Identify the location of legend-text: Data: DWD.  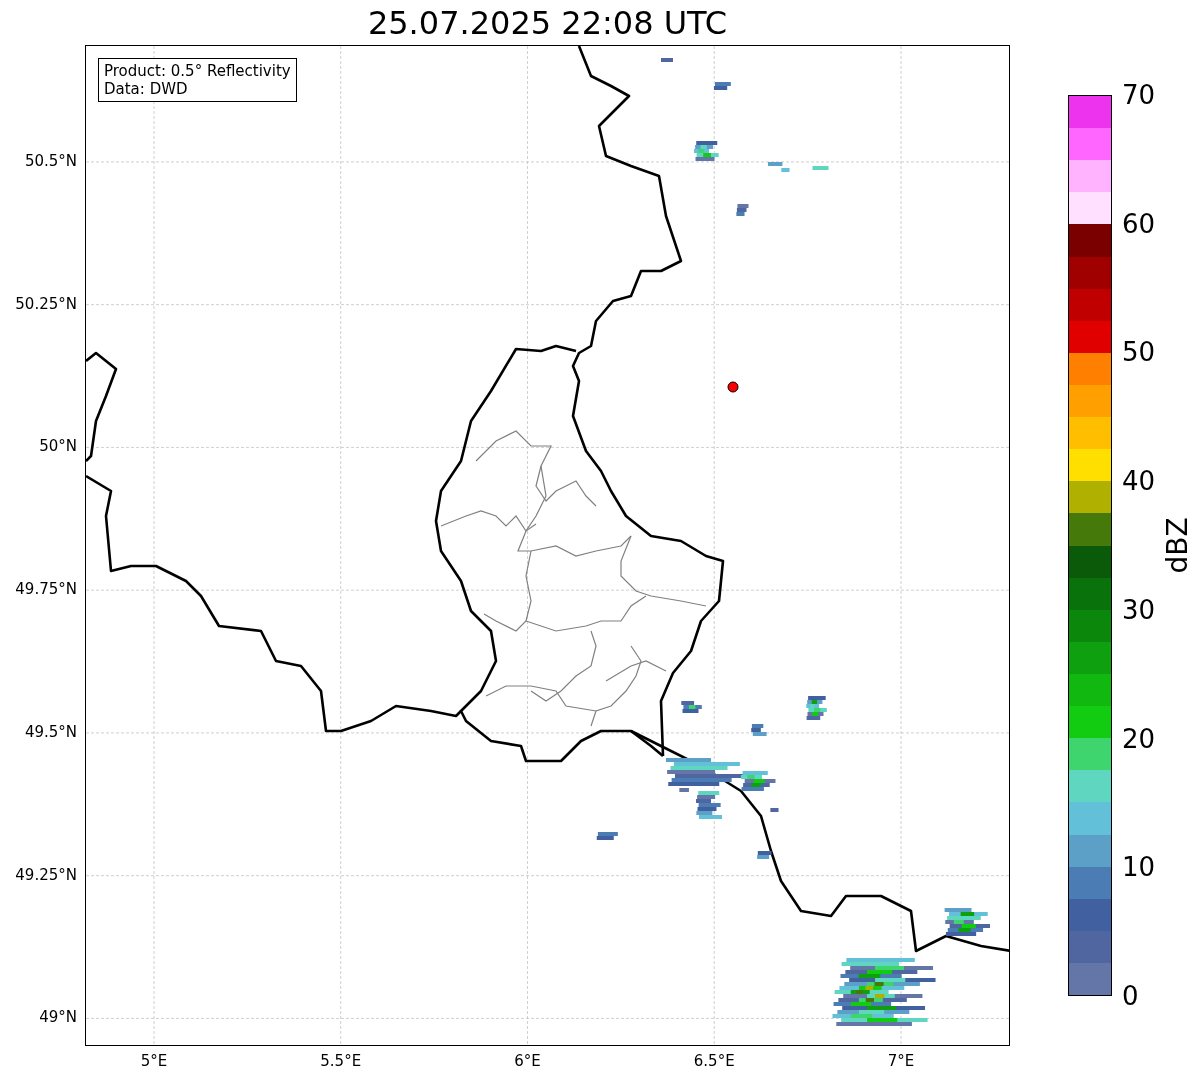
(146, 89).